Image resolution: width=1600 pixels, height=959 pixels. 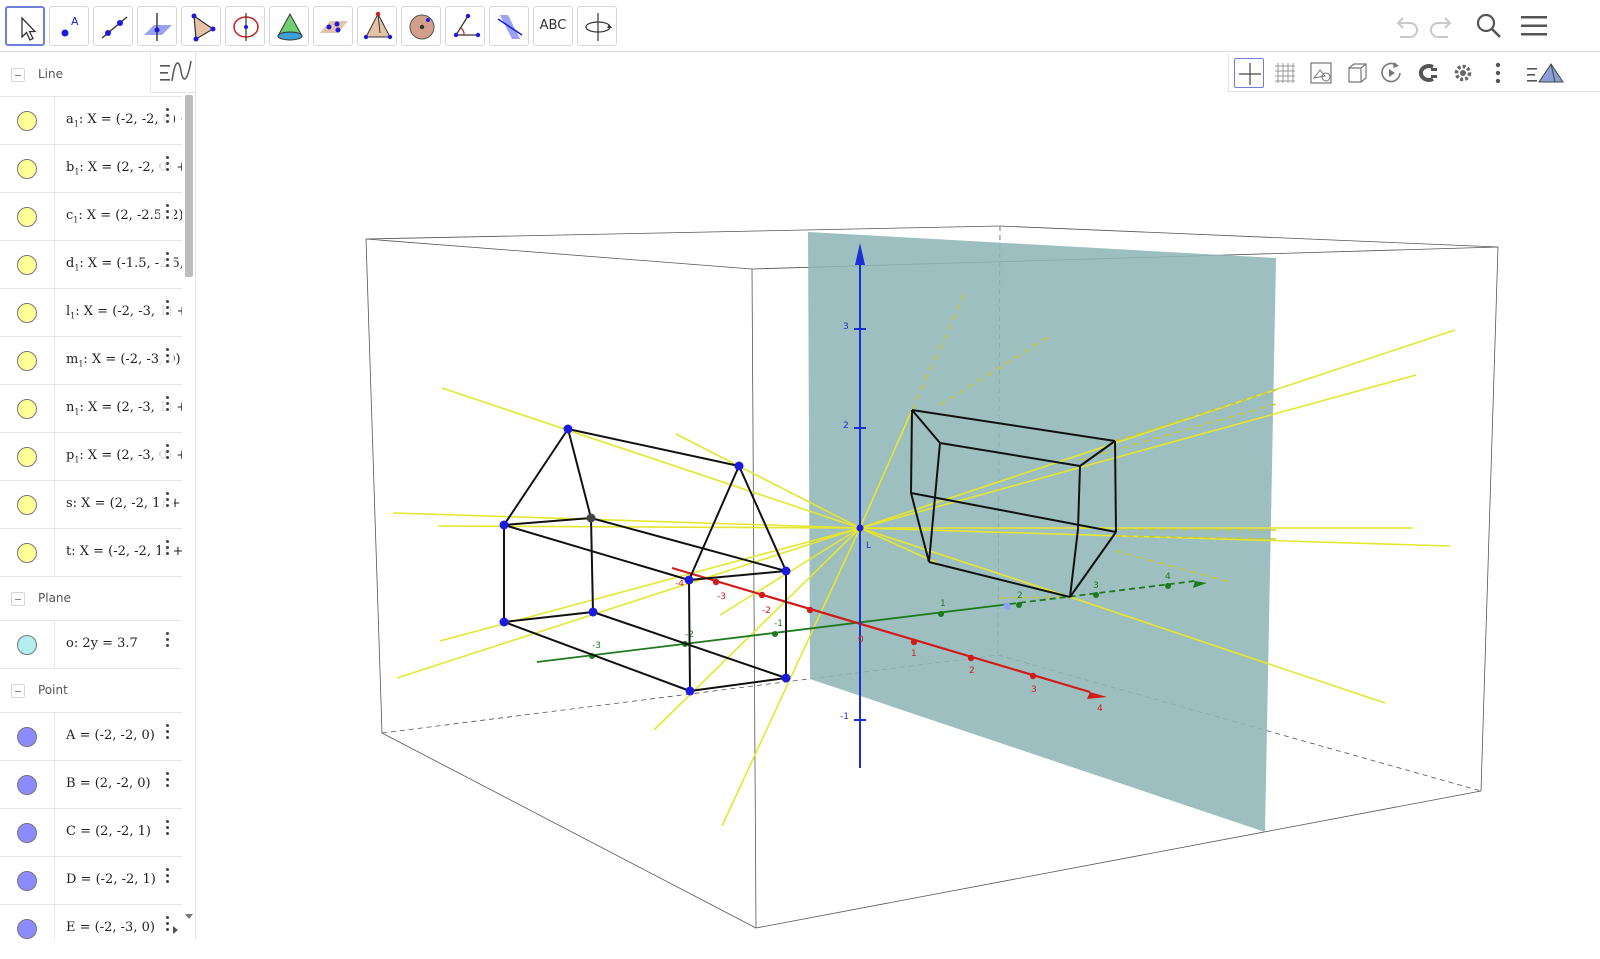 I want to click on algebra-item-E: E = (-2, -3, 0), so click(x=91, y=922).